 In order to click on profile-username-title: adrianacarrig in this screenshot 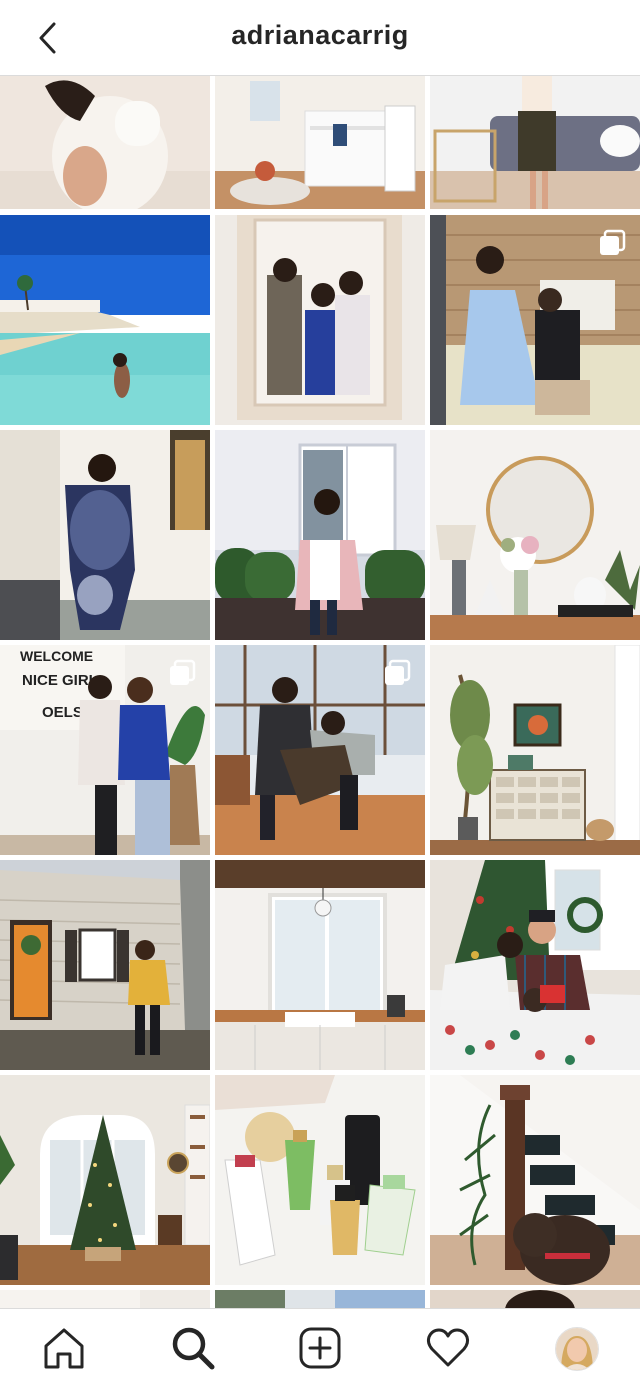, I will do `click(320, 35)`.